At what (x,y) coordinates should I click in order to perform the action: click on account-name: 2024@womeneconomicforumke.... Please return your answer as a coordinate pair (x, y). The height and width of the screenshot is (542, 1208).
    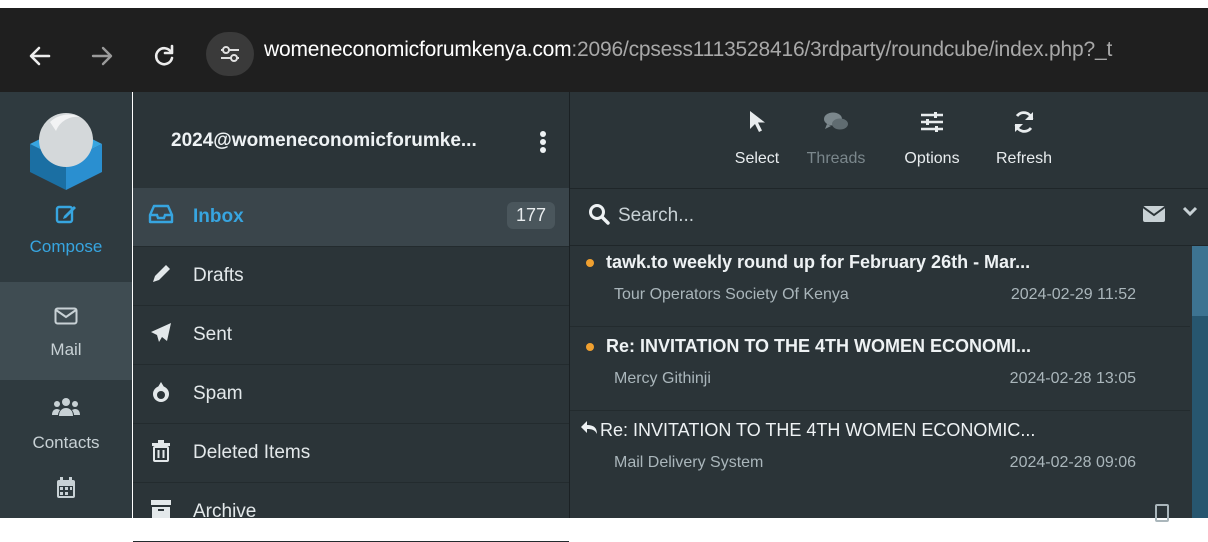
    Looking at the image, I should click on (324, 140).